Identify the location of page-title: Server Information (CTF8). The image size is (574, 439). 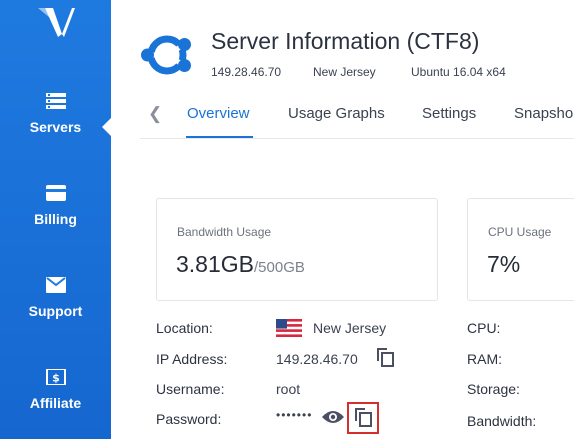
(345, 41).